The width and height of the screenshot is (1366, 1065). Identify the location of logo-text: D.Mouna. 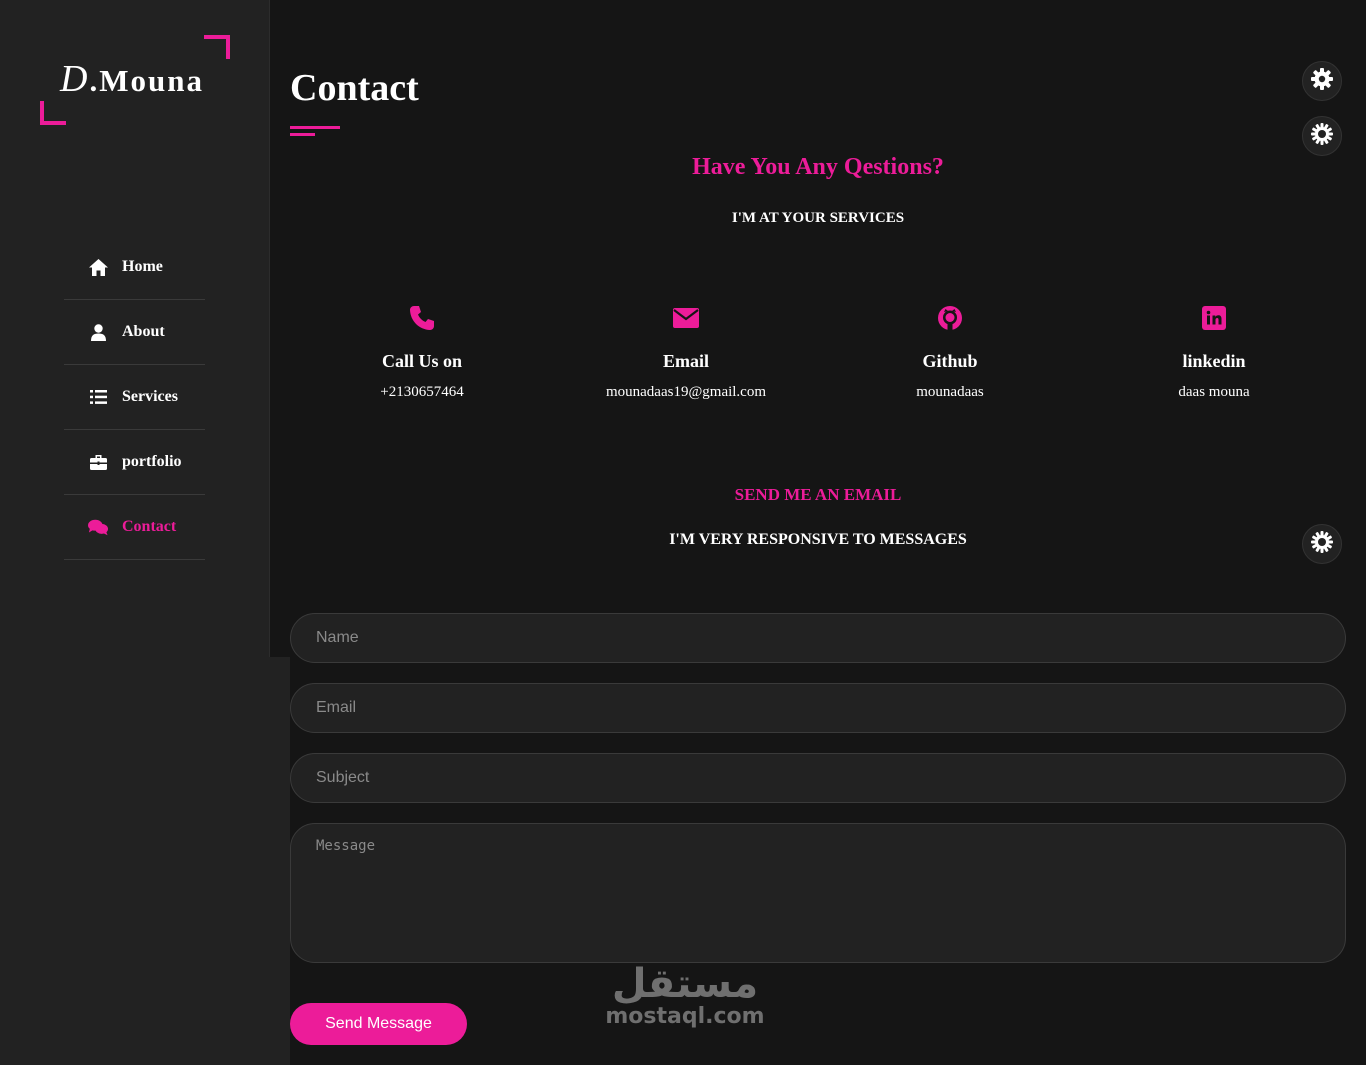
(132, 79).